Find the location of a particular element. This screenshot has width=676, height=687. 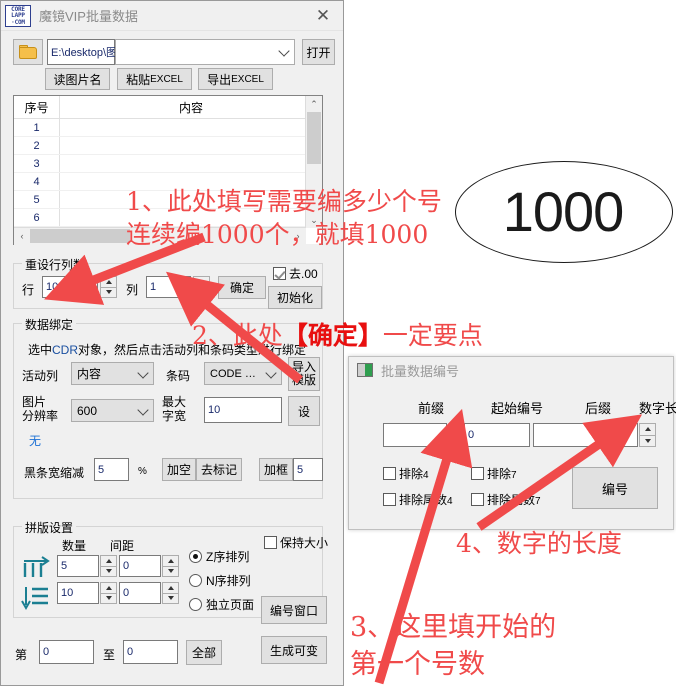

suffix-input is located at coordinates (565, 435).